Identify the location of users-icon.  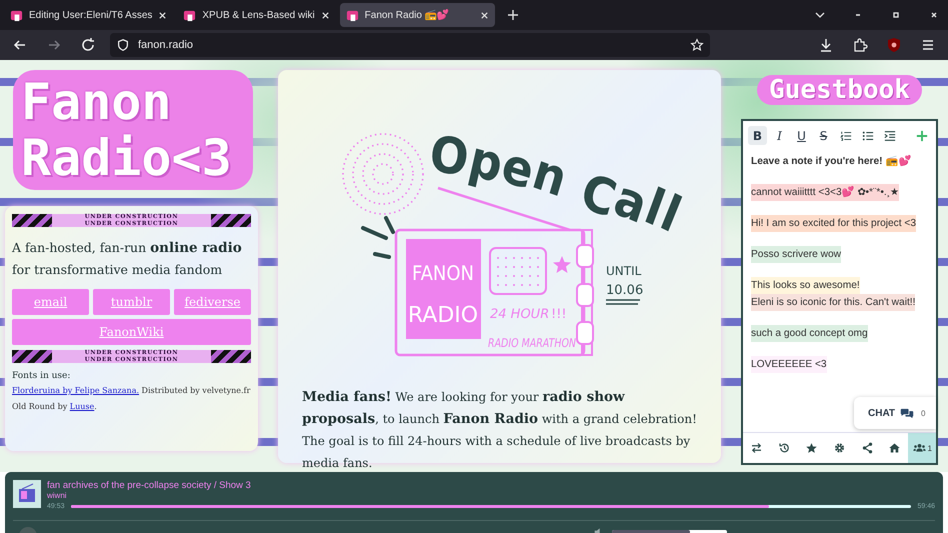
(919, 448).